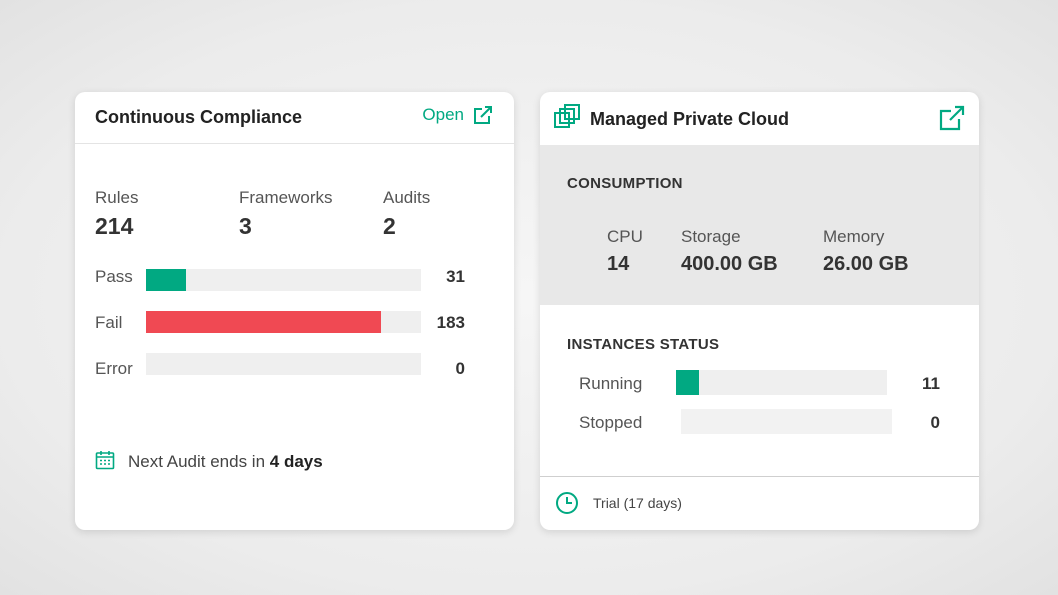 The width and height of the screenshot is (1058, 595). I want to click on consumption-label-memory: Memory, so click(854, 236).